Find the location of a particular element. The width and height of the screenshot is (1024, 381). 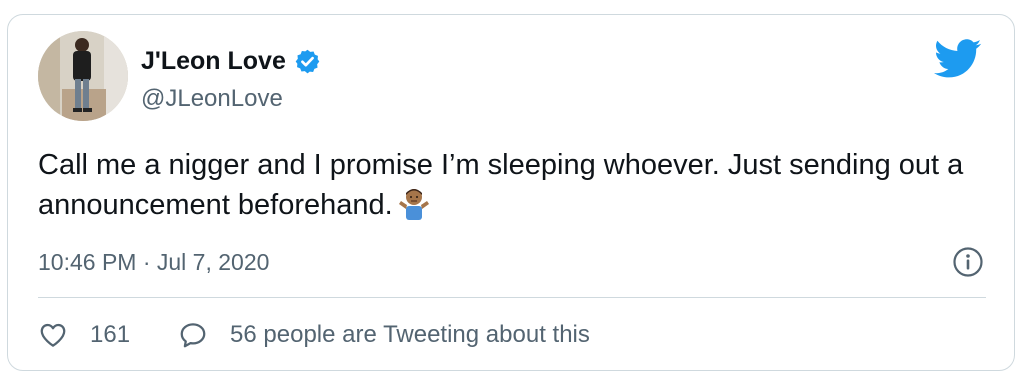

speech-bubble-icon is located at coordinates (193, 335).